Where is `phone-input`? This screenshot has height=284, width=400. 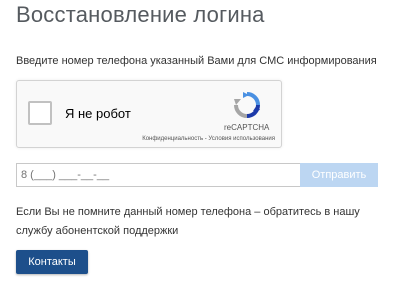
phone-input is located at coordinates (158, 175).